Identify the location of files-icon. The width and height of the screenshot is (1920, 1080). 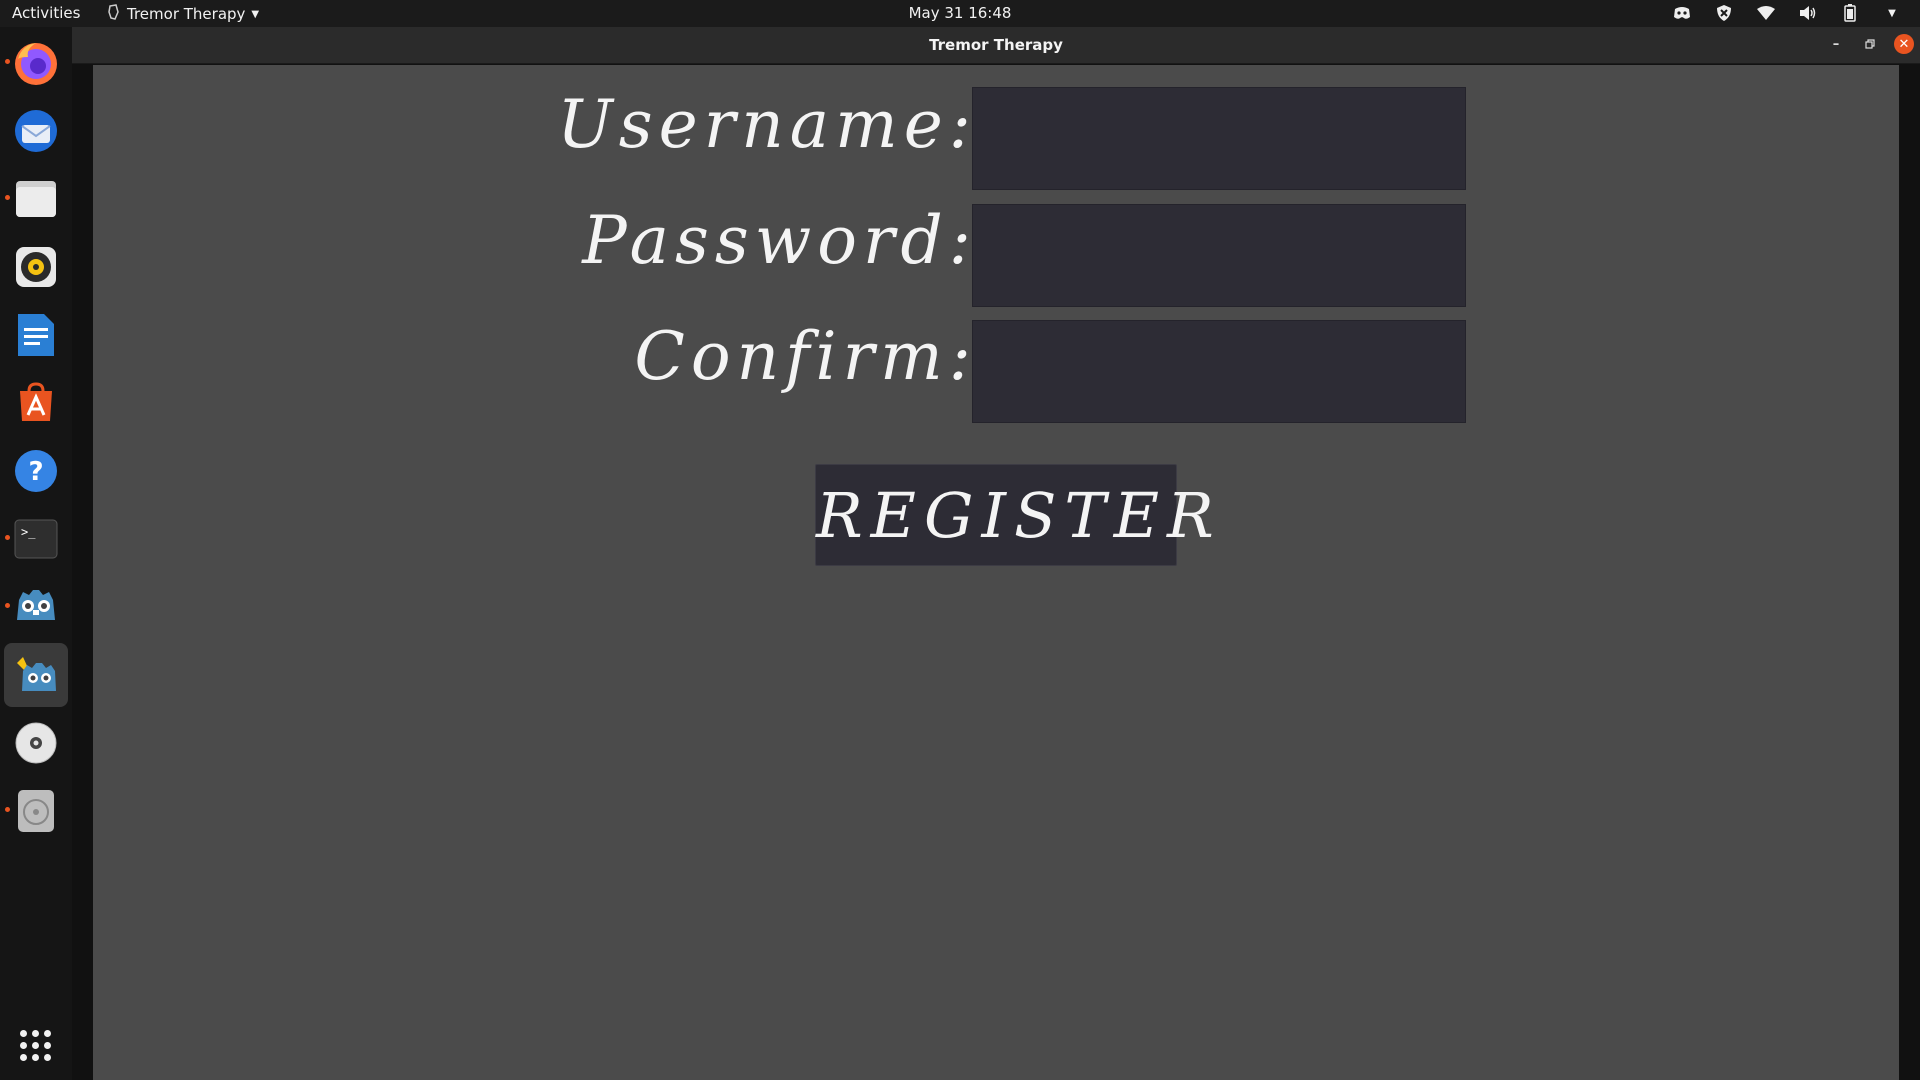
(36, 199).